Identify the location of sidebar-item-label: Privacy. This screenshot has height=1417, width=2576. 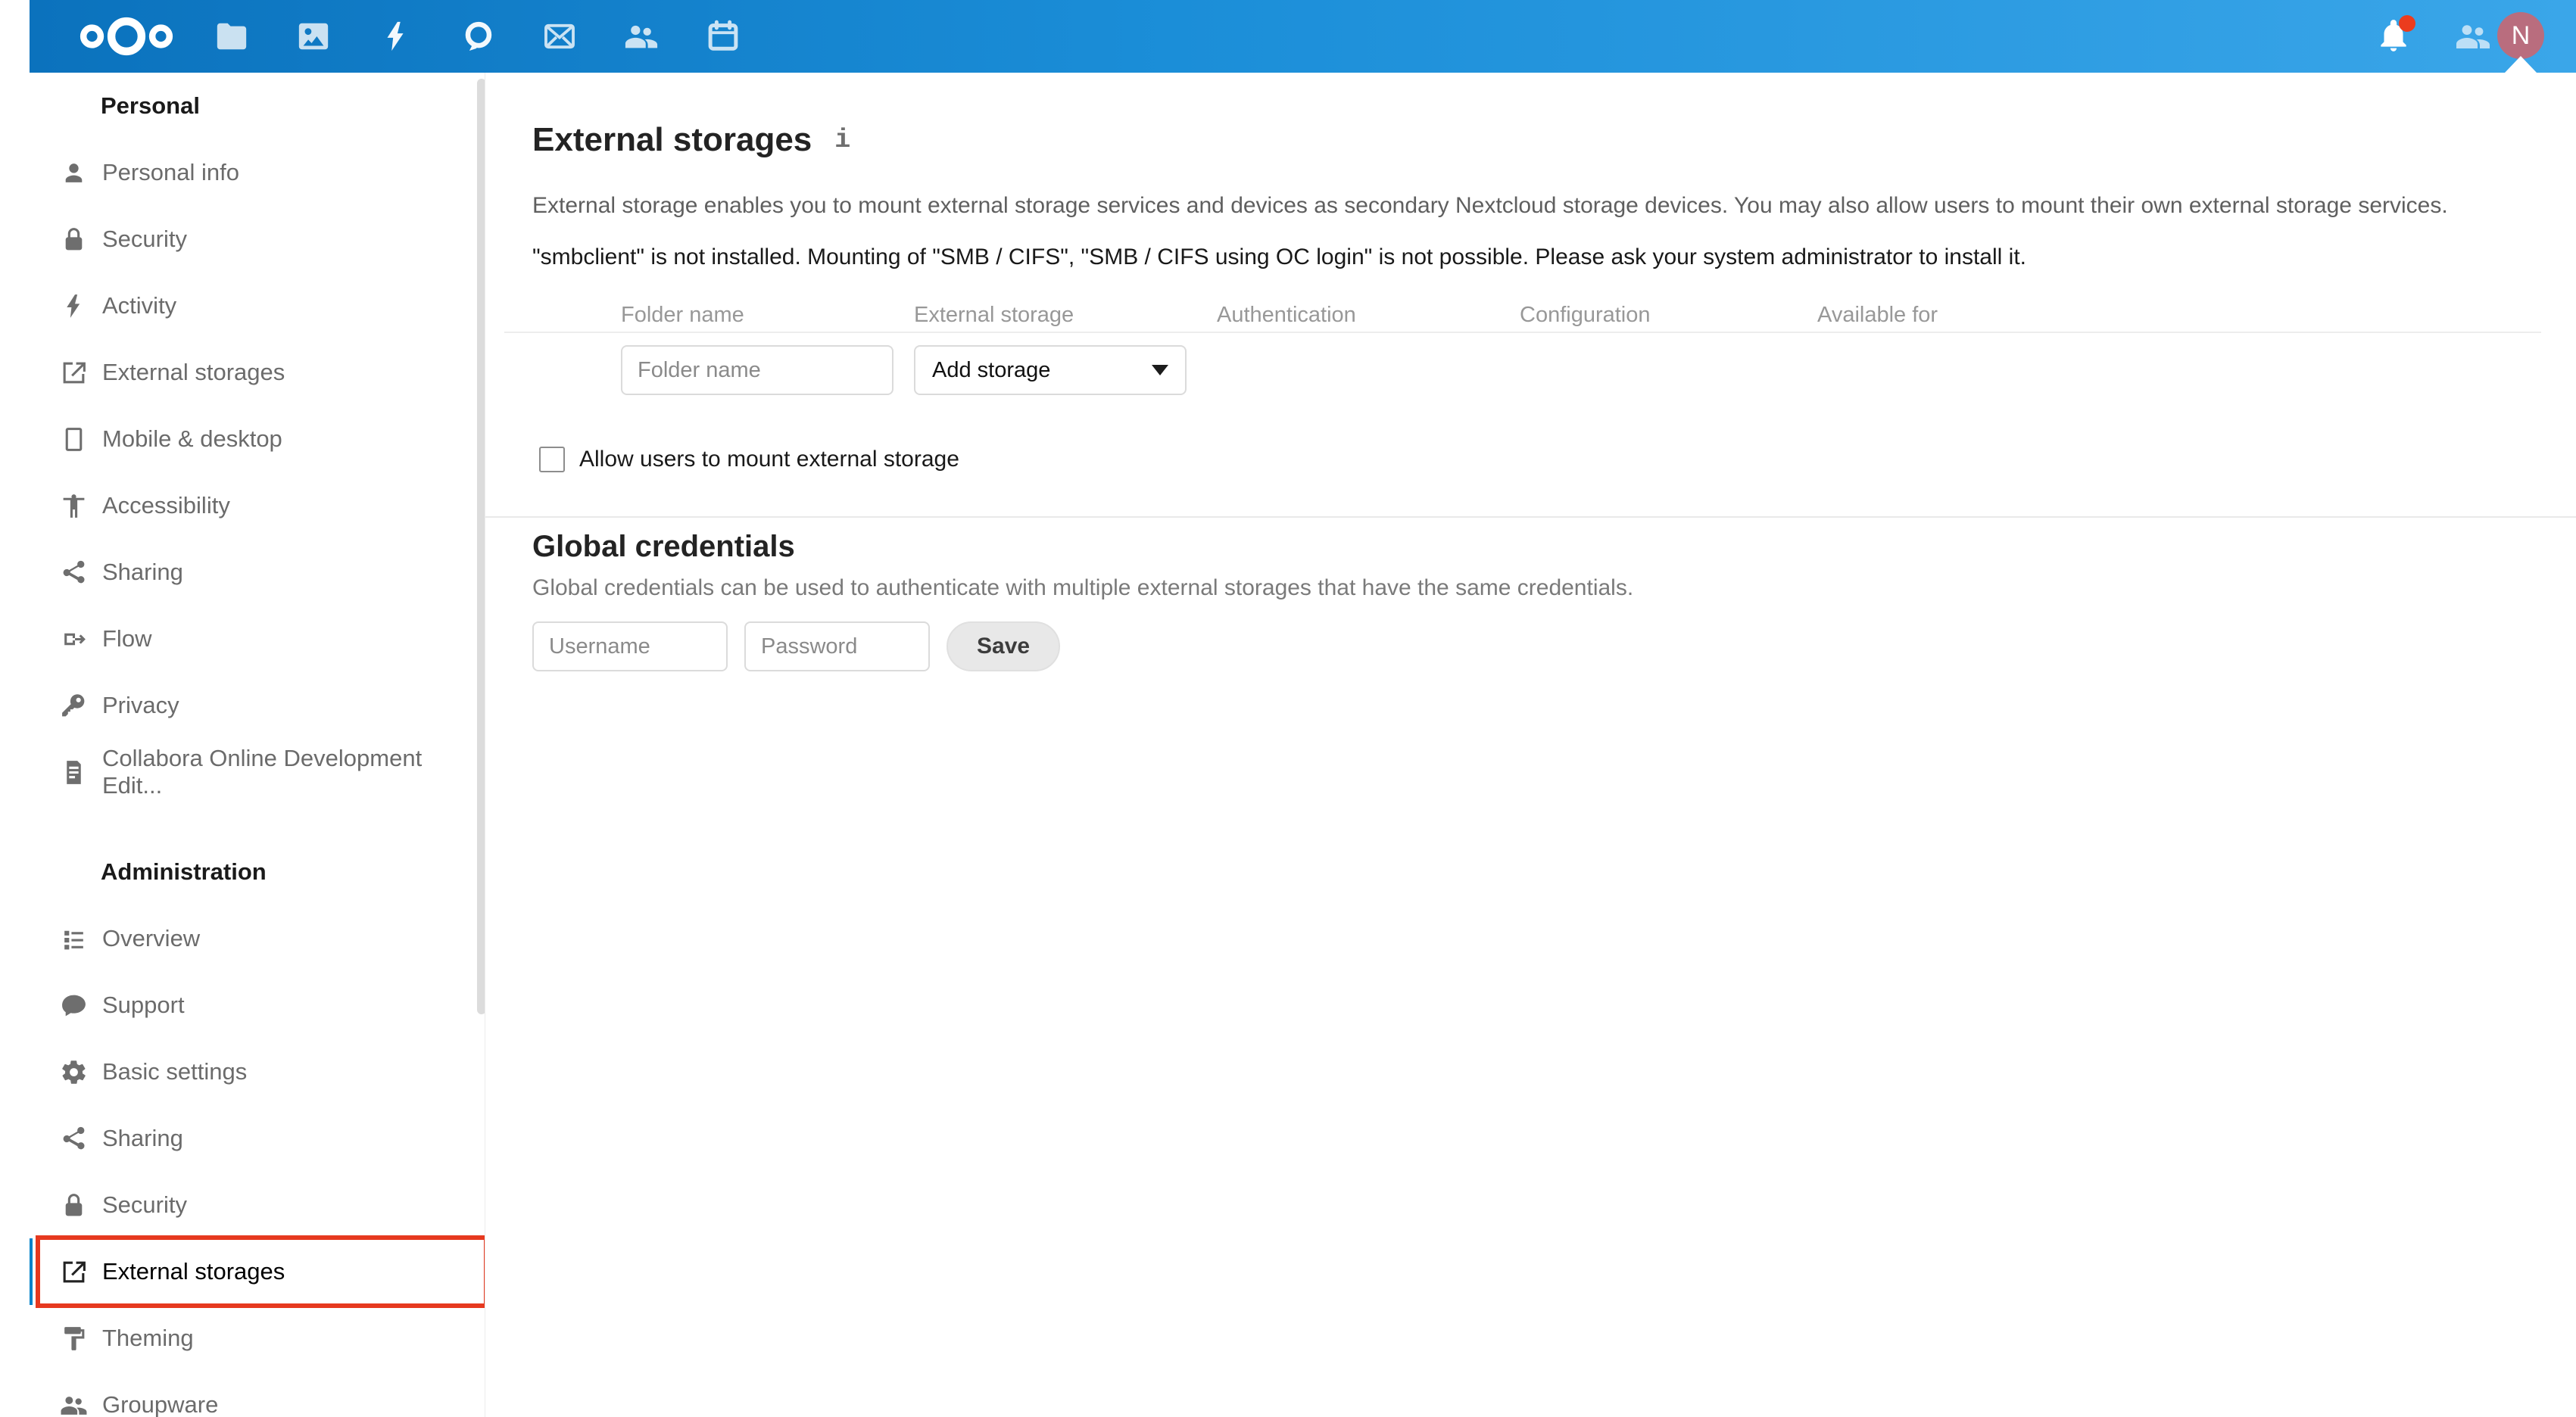
(140, 705).